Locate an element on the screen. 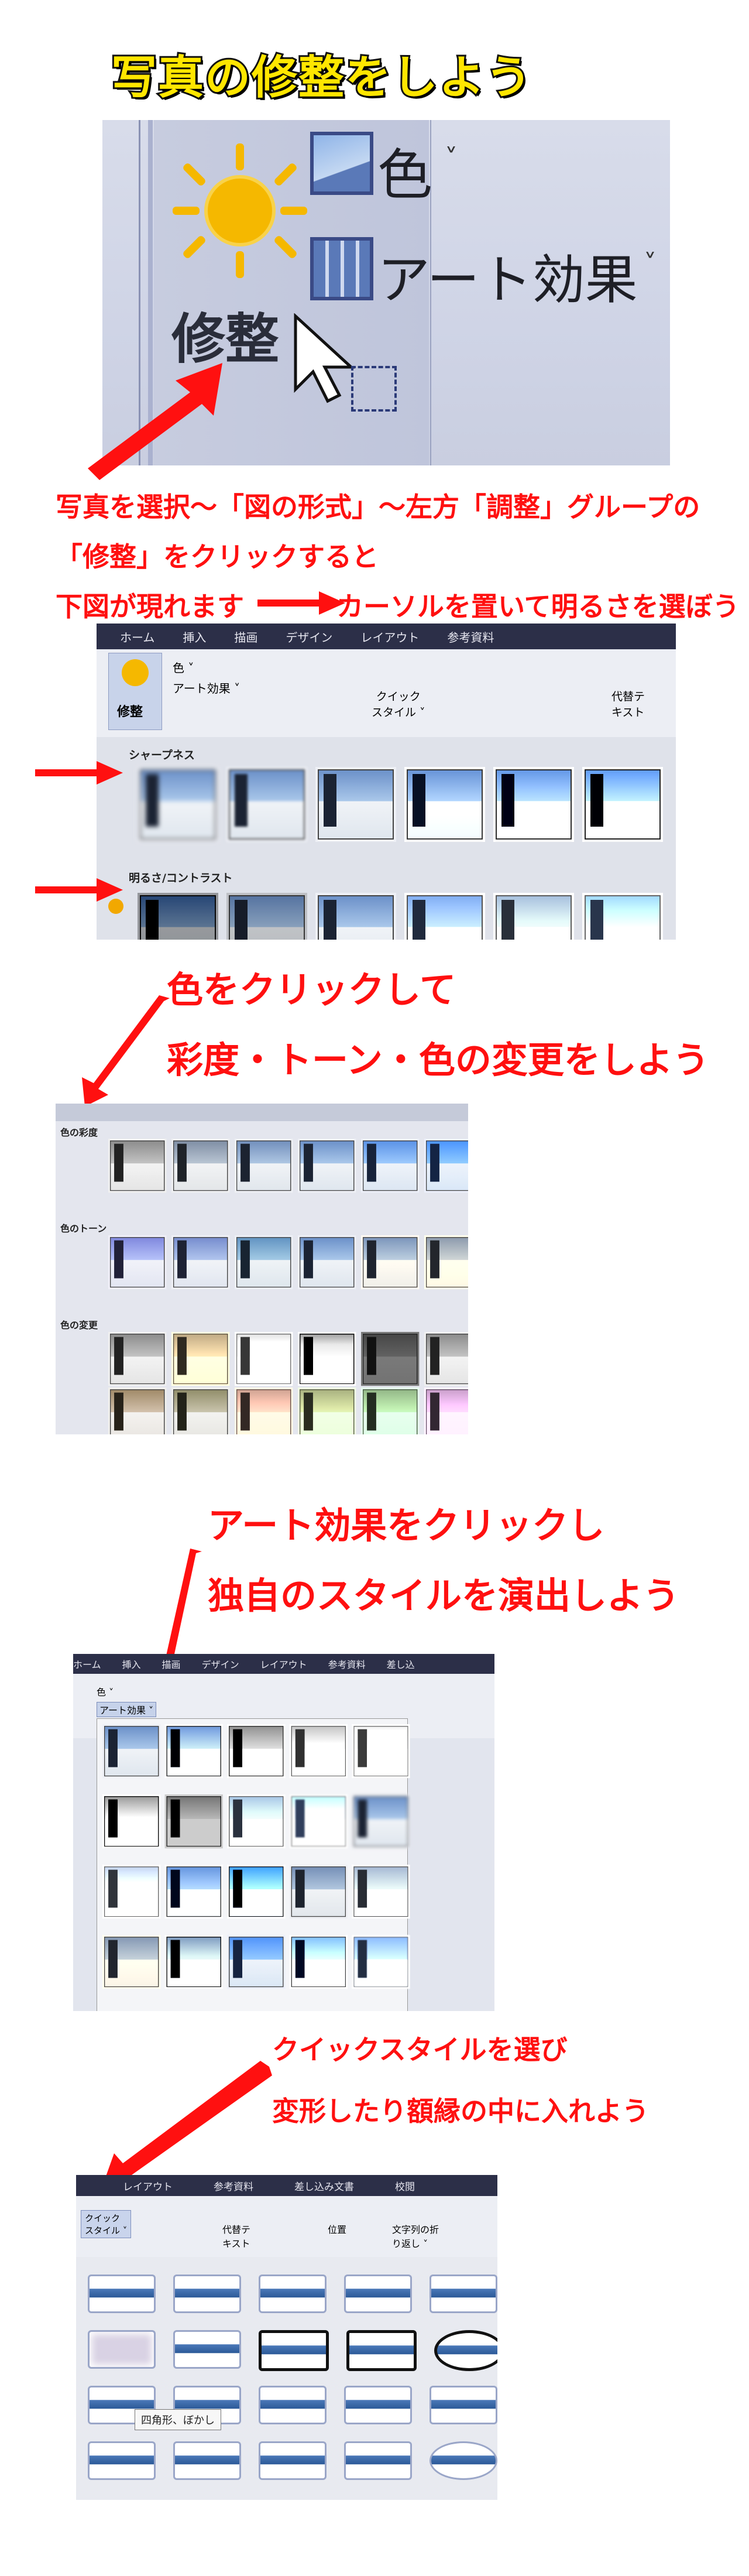 The height and width of the screenshot is (2576, 749). quick-style-button: クイック スタイル ˅ is located at coordinates (399, 704).